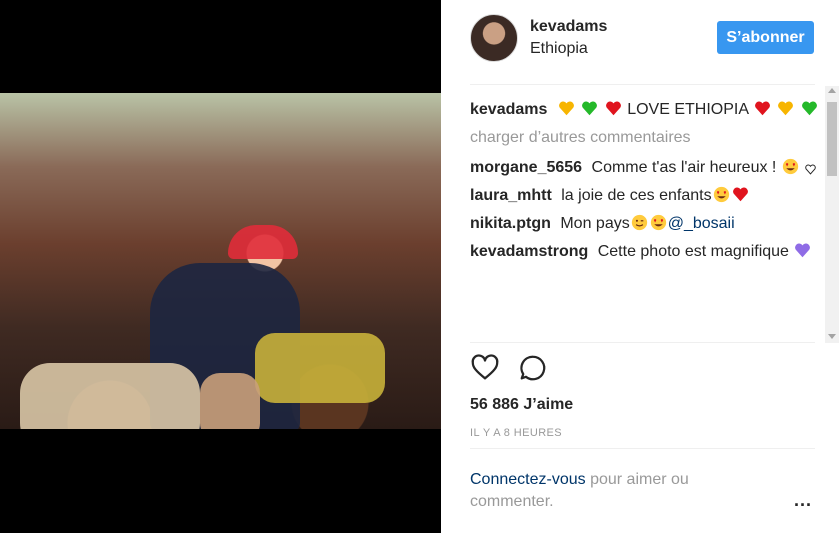 The height and width of the screenshot is (533, 839). What do you see at coordinates (110, 396) in the screenshot?
I see `beige-shirt` at bounding box center [110, 396].